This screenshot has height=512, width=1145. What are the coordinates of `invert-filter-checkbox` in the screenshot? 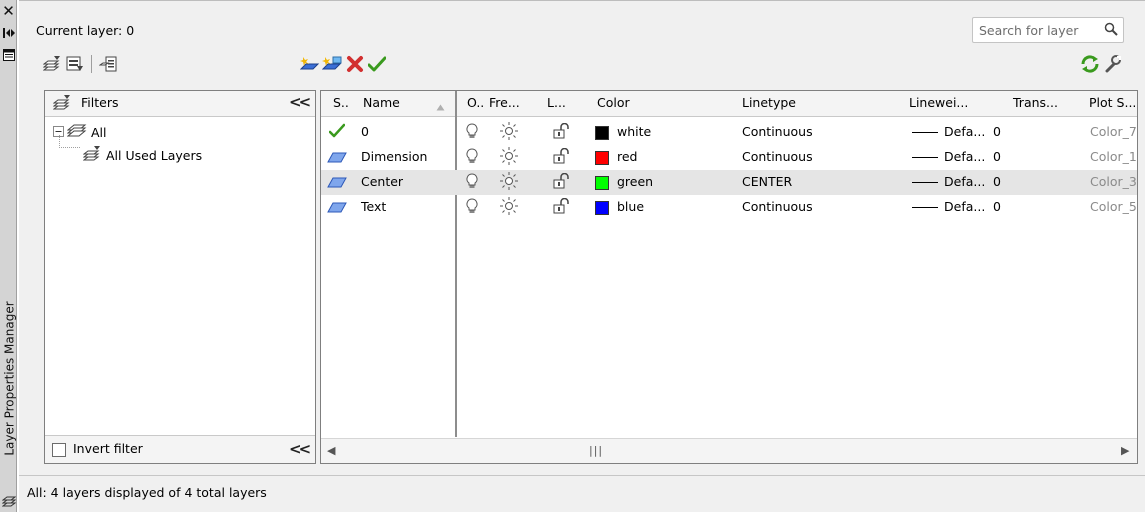 It's located at (59, 450).